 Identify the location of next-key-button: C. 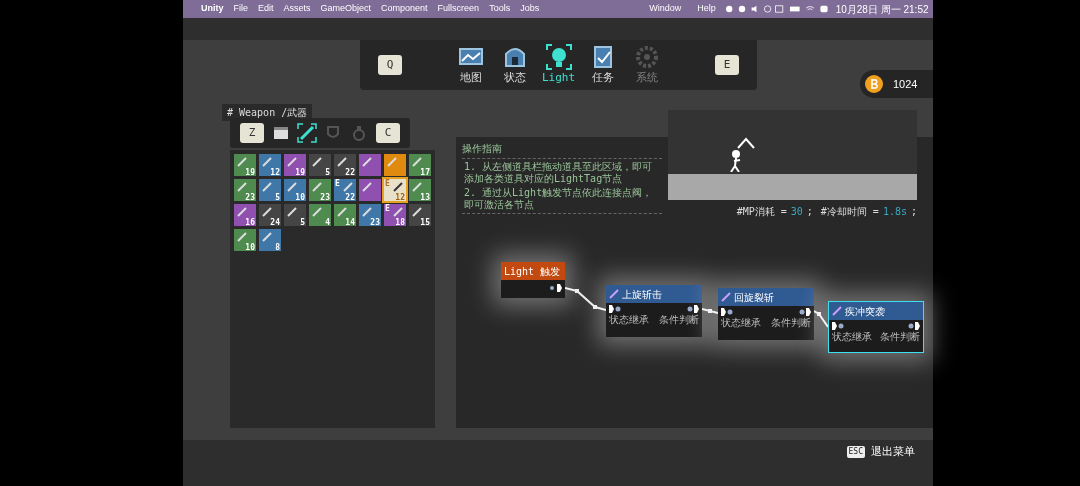
(388, 133).